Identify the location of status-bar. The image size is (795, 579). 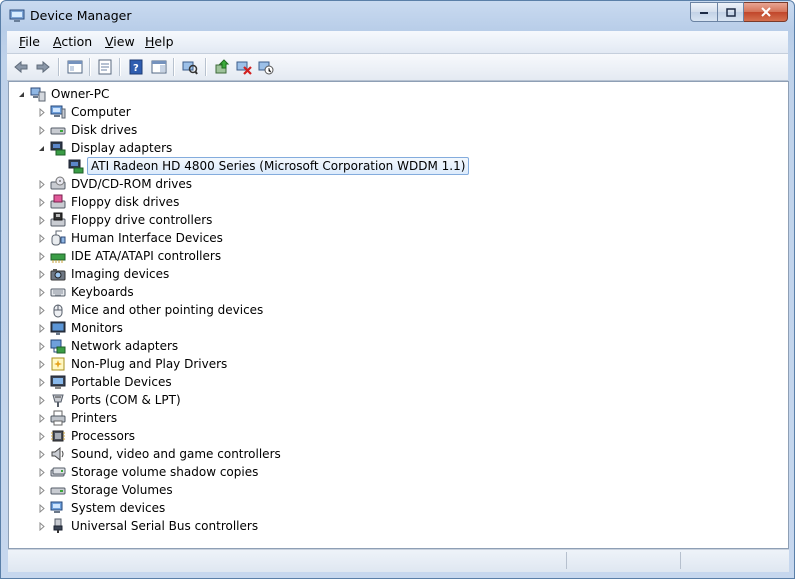
(398, 560).